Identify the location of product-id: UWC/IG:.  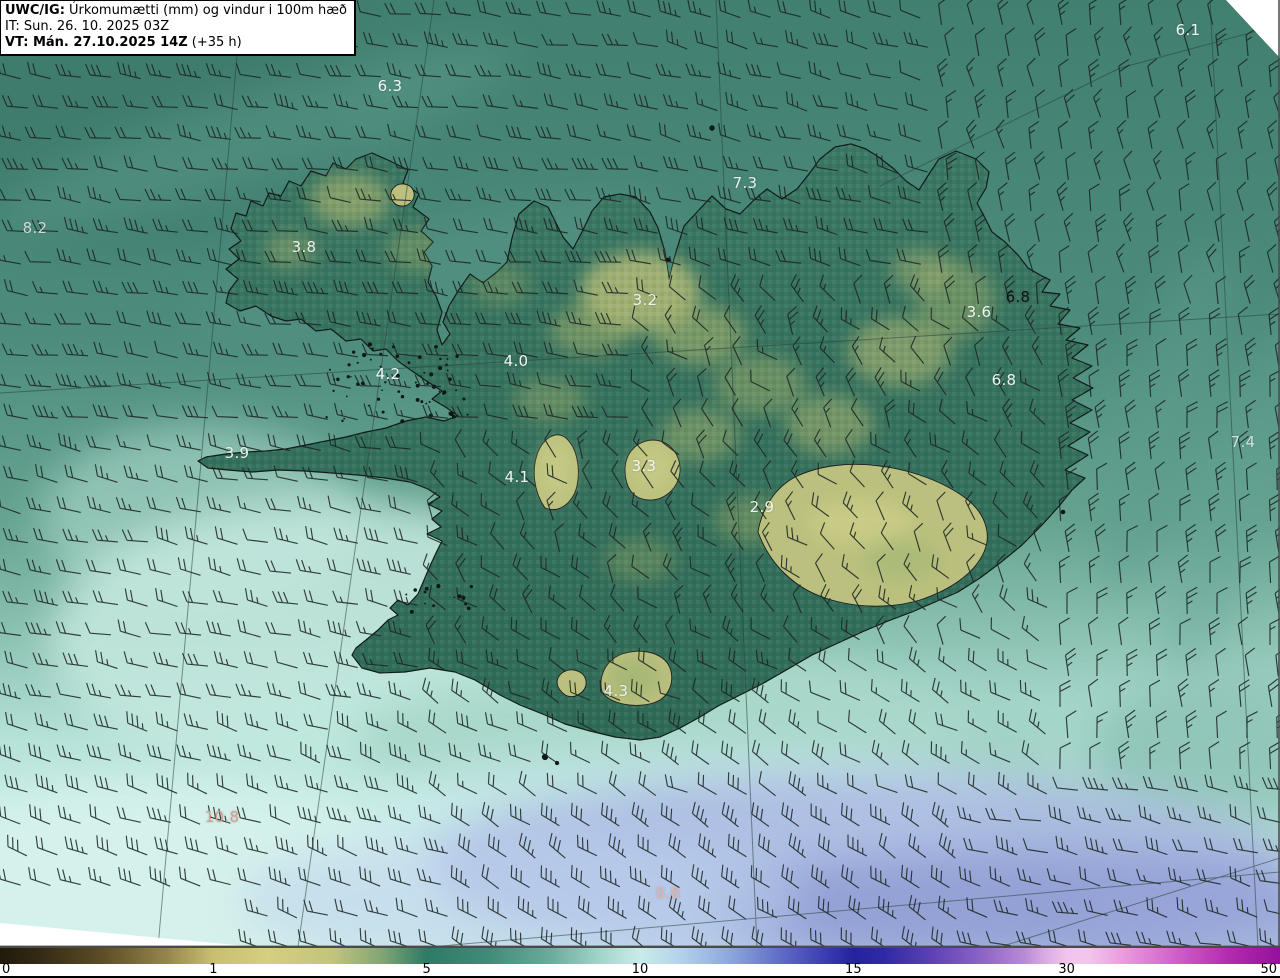
(35, 10).